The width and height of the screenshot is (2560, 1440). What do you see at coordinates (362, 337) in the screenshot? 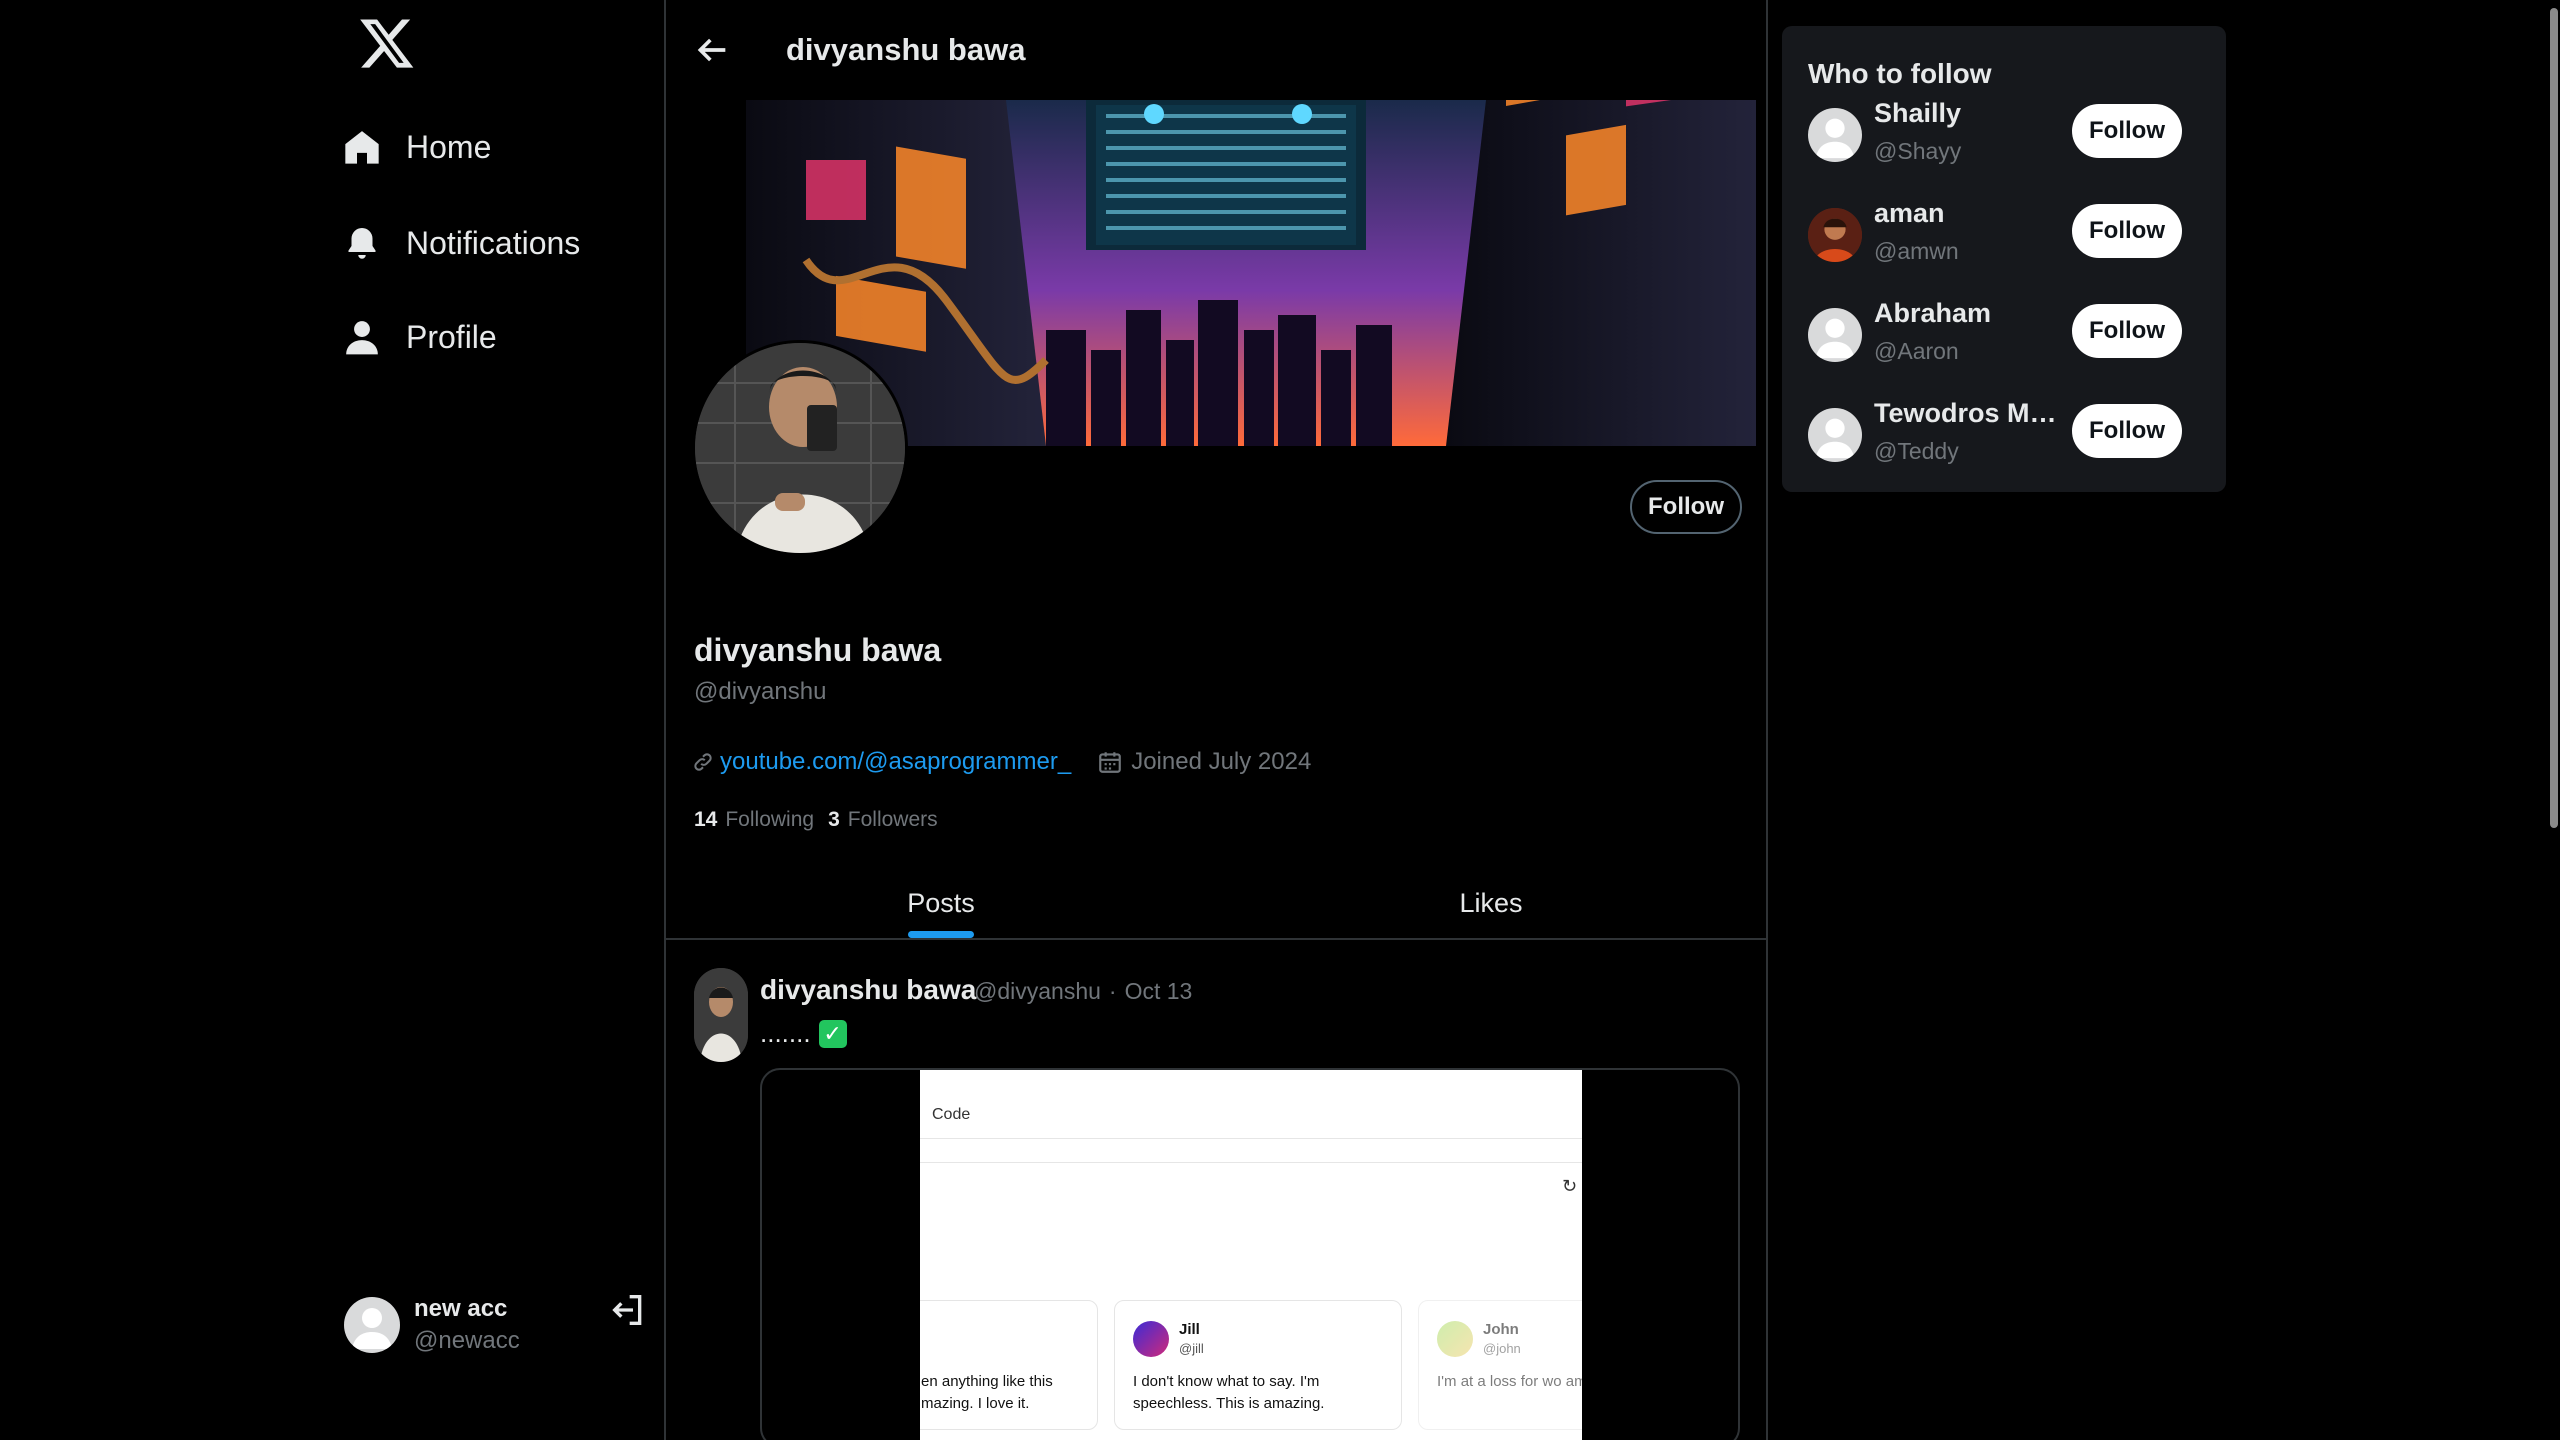
I see `person-icon` at bounding box center [362, 337].